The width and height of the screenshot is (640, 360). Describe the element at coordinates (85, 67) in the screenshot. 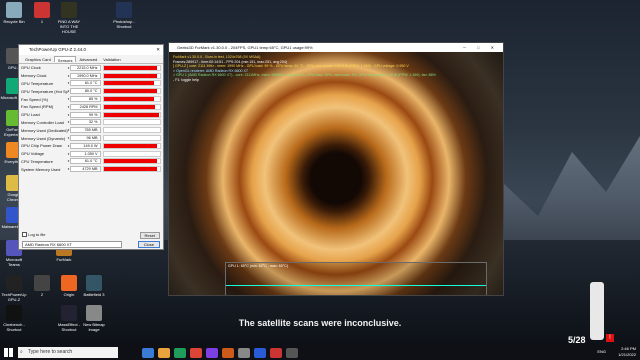

I see `sensor-value: 2215.0 MHz` at that location.